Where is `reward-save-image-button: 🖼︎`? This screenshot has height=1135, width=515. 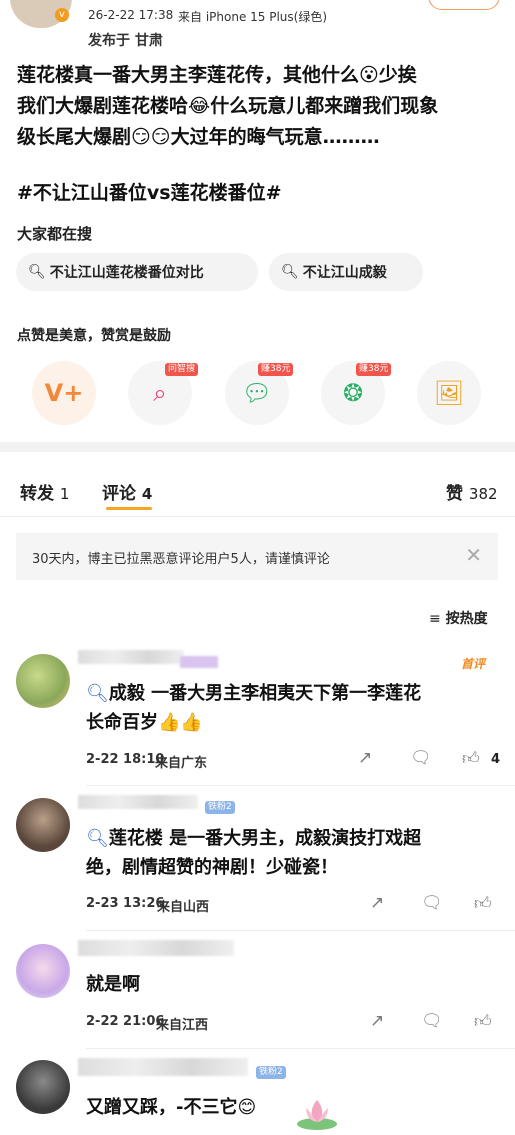 reward-save-image-button: 🖼︎ is located at coordinates (449, 393).